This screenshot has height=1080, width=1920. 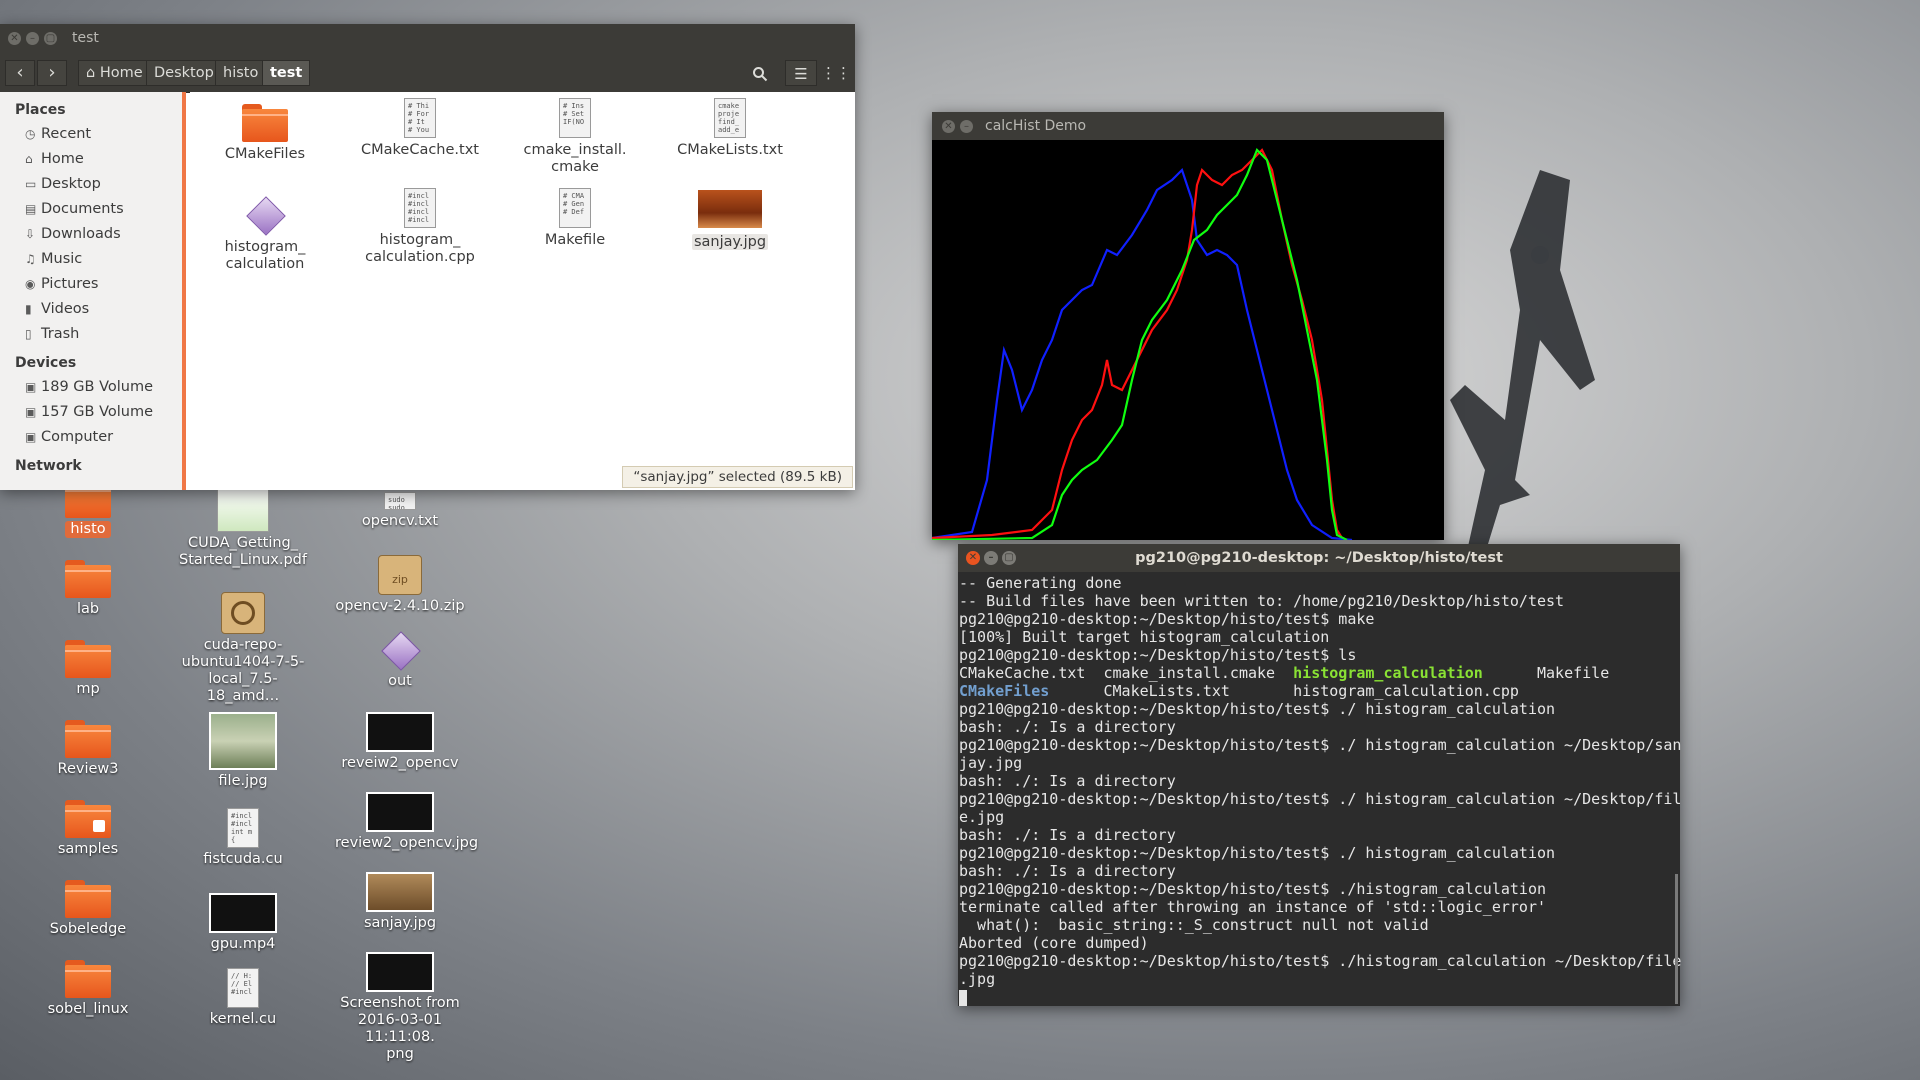 I want to click on desktop-item: Sobeledge, so click(x=88, y=909).